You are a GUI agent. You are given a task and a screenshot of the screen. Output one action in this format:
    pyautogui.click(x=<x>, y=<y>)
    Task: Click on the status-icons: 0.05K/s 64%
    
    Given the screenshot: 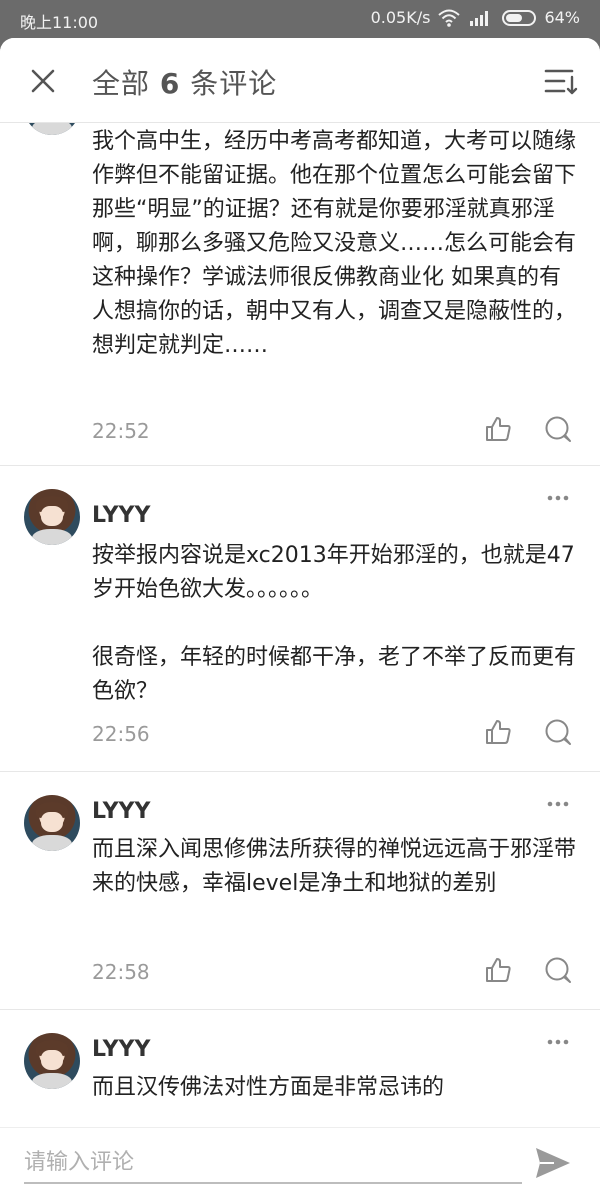 What is the action you would take?
    pyautogui.click(x=475, y=17)
    